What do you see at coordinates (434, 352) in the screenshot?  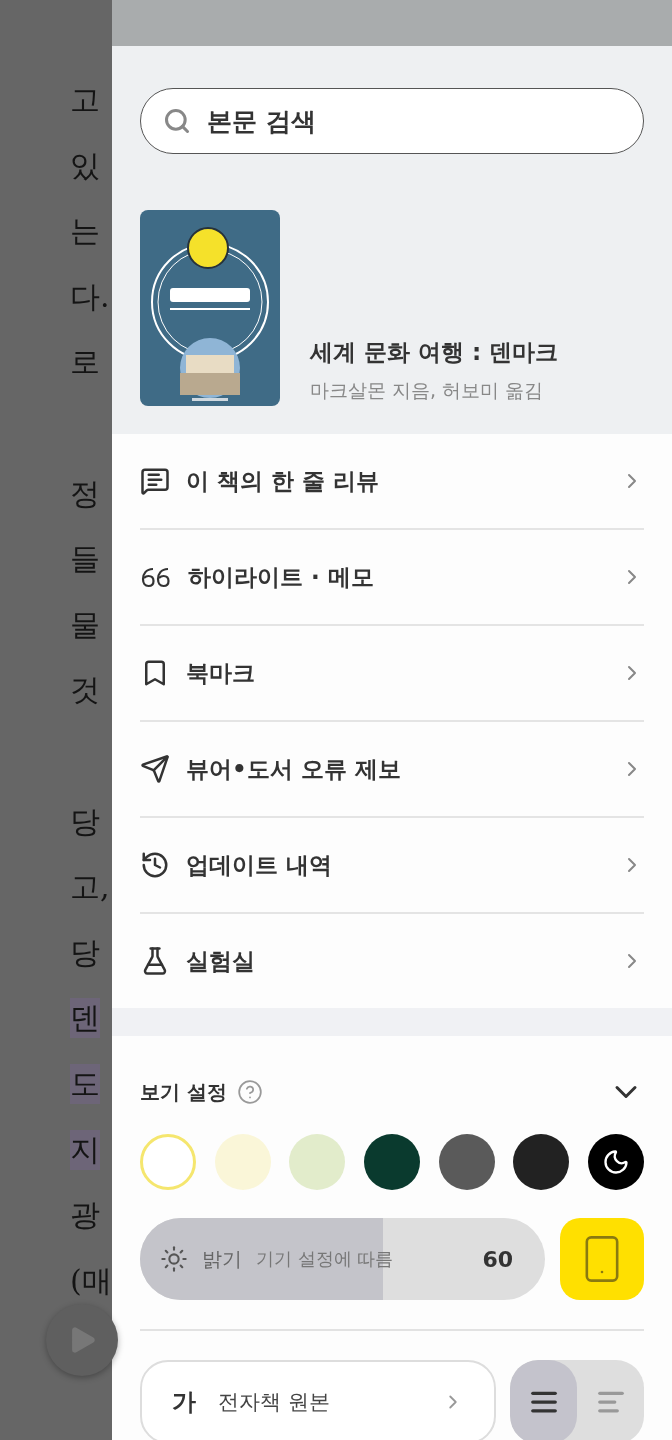 I see `book-title: 세계 문화 여행 : 덴마크` at bounding box center [434, 352].